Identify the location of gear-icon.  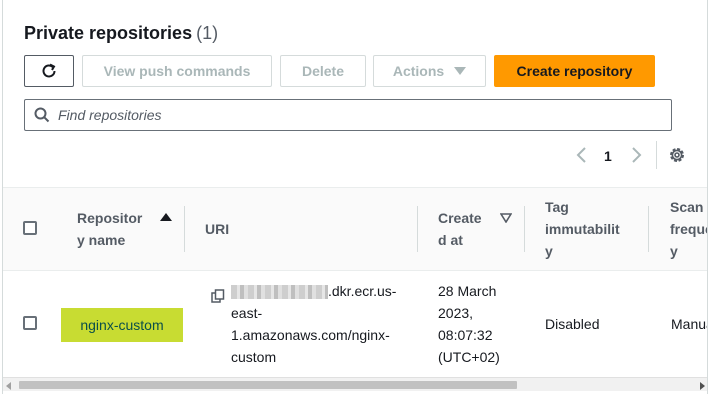
(677, 155).